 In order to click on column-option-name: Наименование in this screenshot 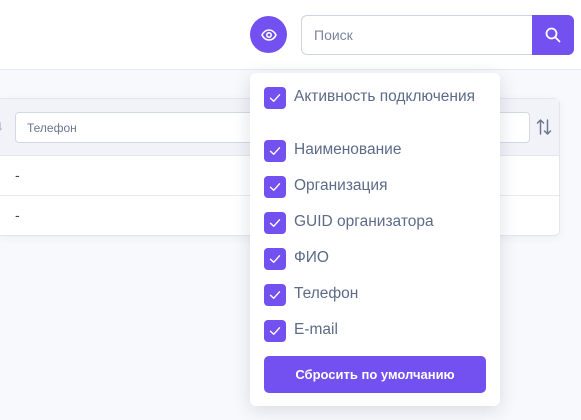, I will do `click(374, 151)`.